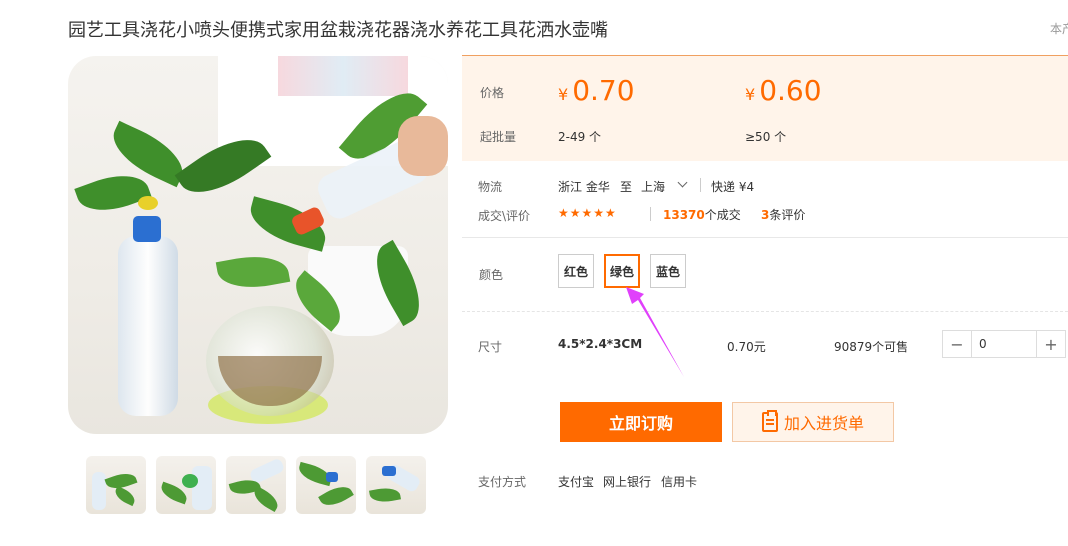 This screenshot has width=1068, height=546. What do you see at coordinates (746, 347) in the screenshot?
I see `size-price: 0.70元` at bounding box center [746, 347].